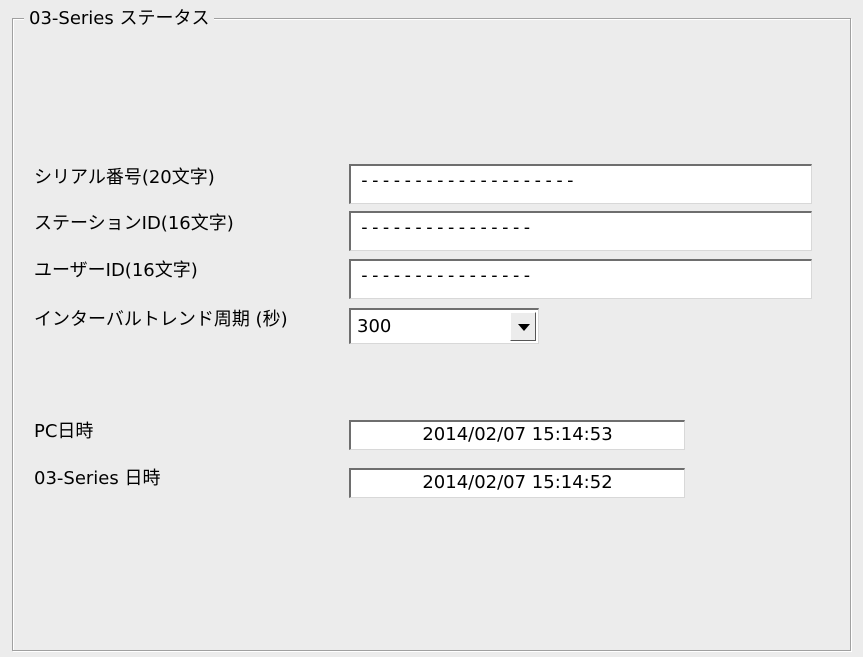 Image resolution: width=863 pixels, height=657 pixels. Describe the element at coordinates (374, 326) in the screenshot. I see `interval-trend-period-value: 300` at that location.